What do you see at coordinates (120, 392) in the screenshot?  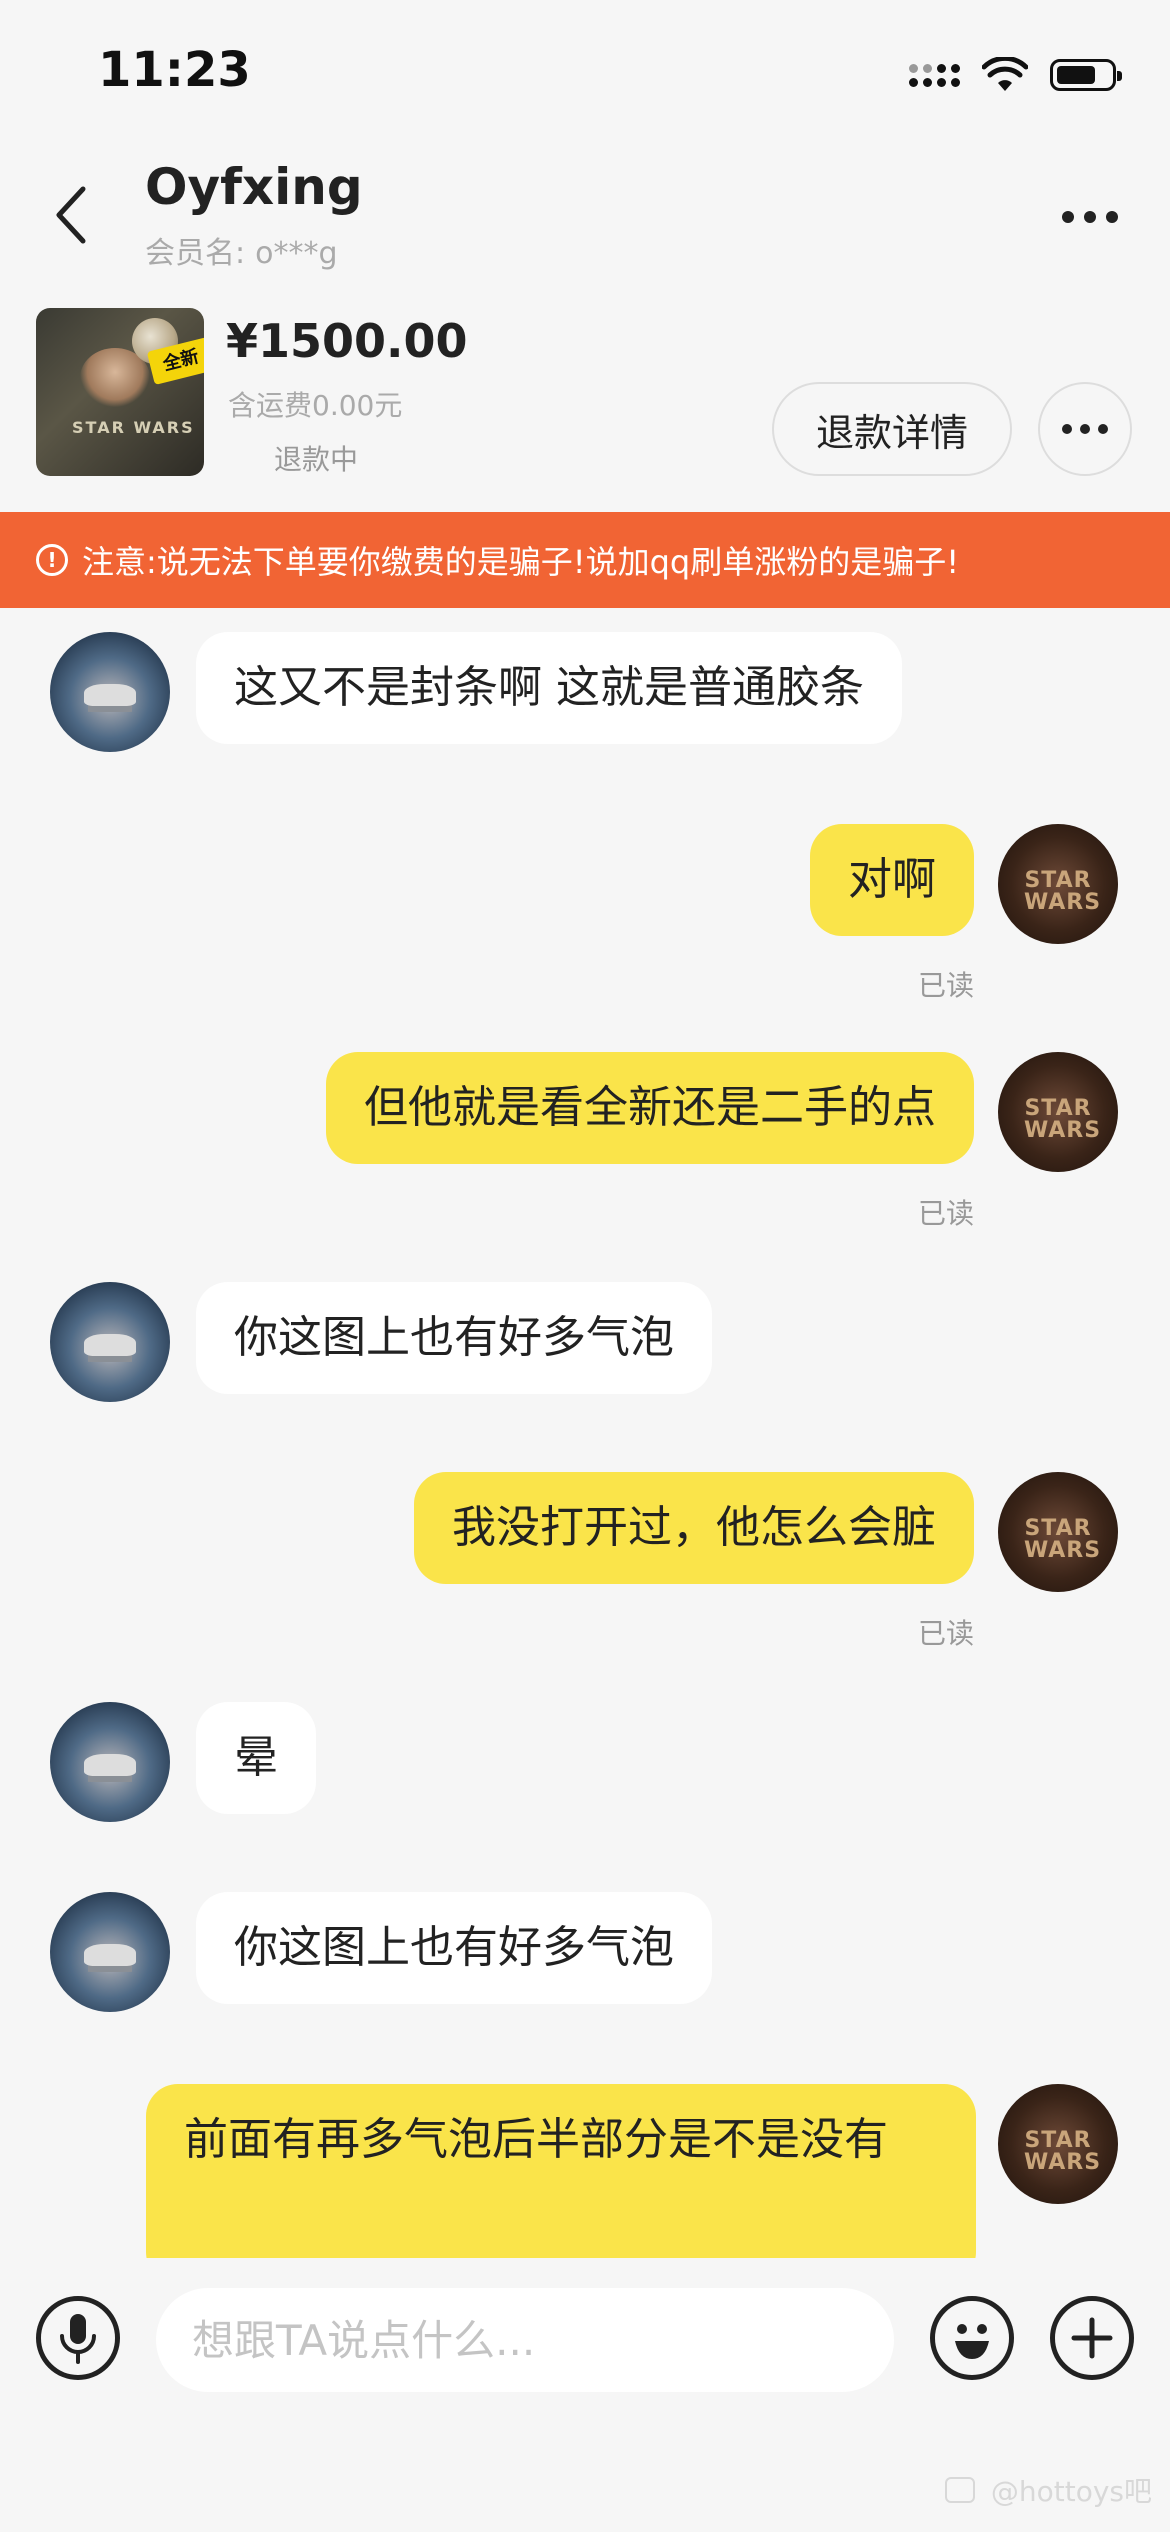 I see `product-thumbnail: 全新 STAR WARS` at bounding box center [120, 392].